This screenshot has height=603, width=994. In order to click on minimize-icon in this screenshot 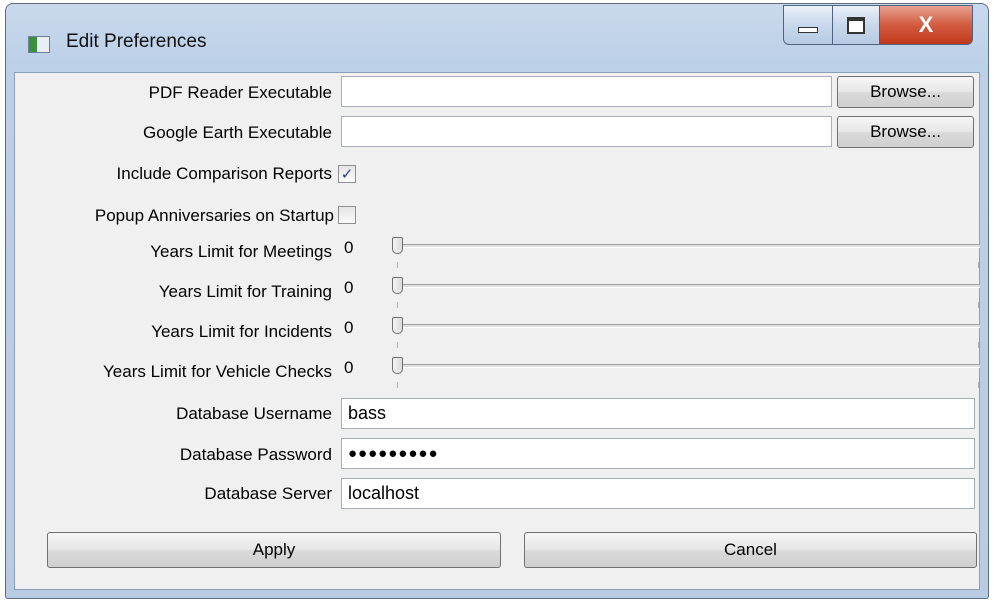, I will do `click(808, 30)`.